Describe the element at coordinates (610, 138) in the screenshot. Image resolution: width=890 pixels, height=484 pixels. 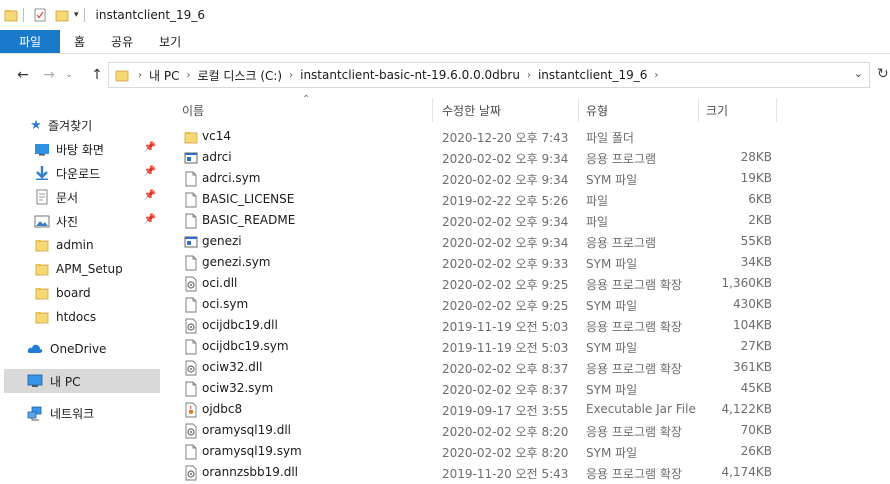
I see `file-type: 파일 폴더` at that location.